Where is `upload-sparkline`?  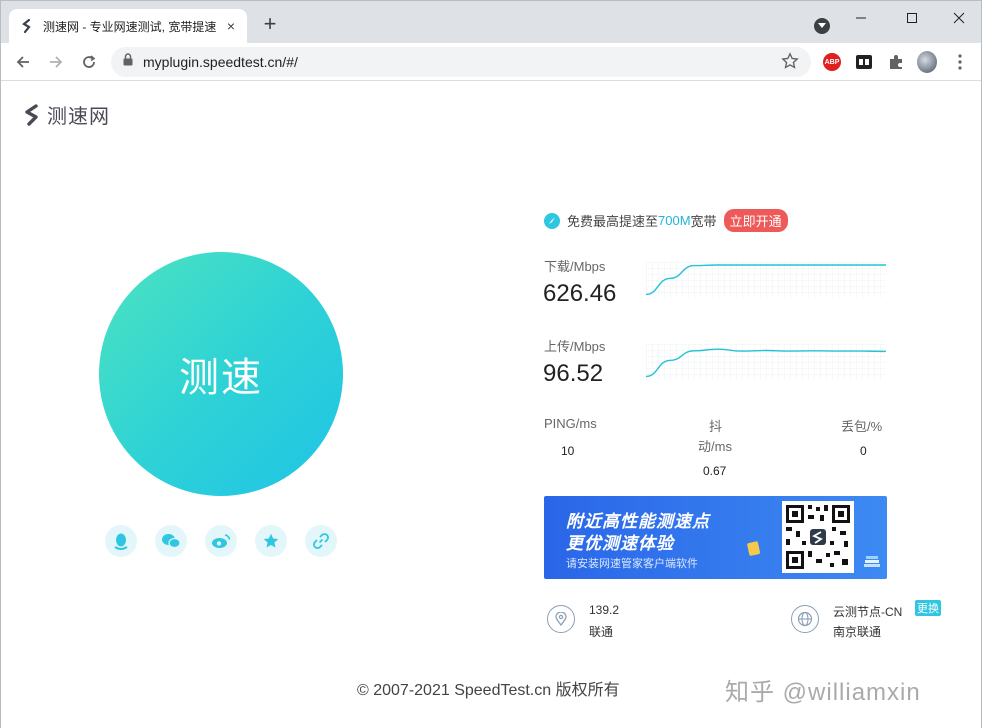 upload-sparkline is located at coordinates (766, 362).